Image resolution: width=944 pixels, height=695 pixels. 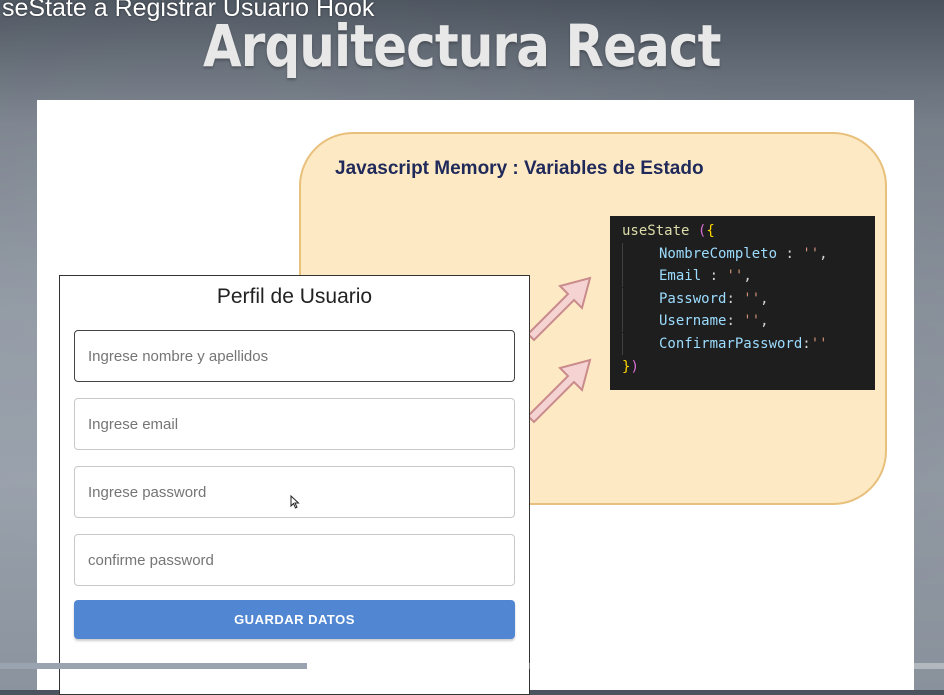 I want to click on slide-title: Arquitectura React, so click(x=462, y=46).